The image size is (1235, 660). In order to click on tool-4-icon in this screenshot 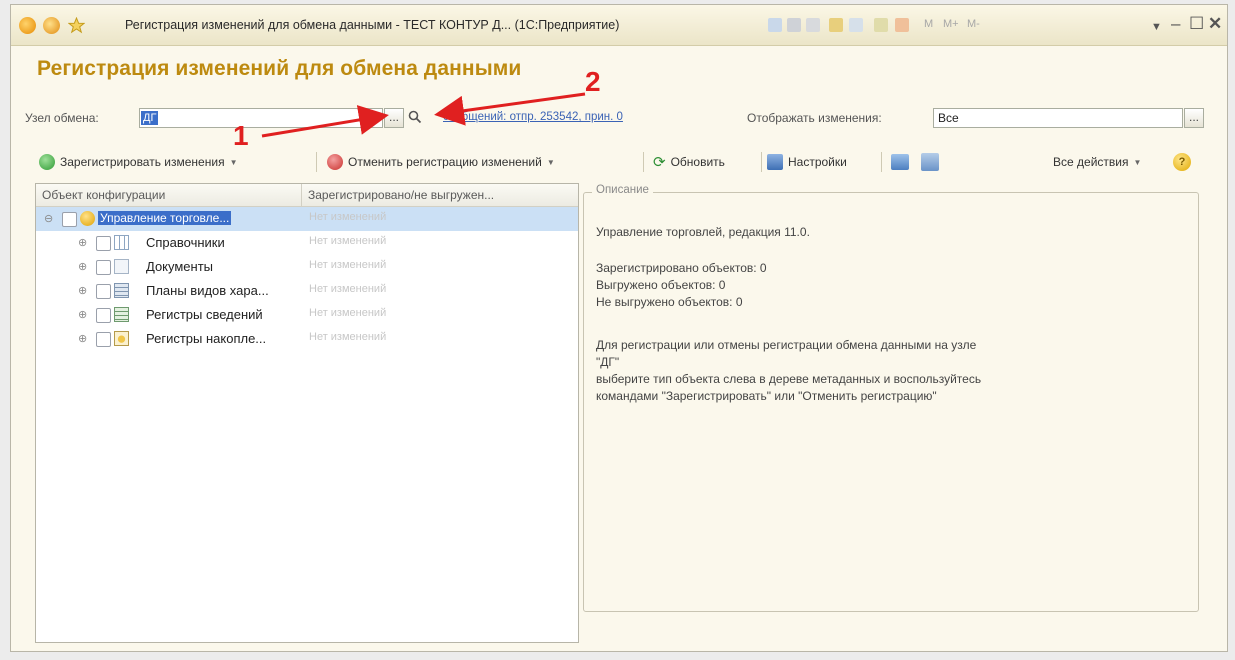, I will do `click(836, 25)`.